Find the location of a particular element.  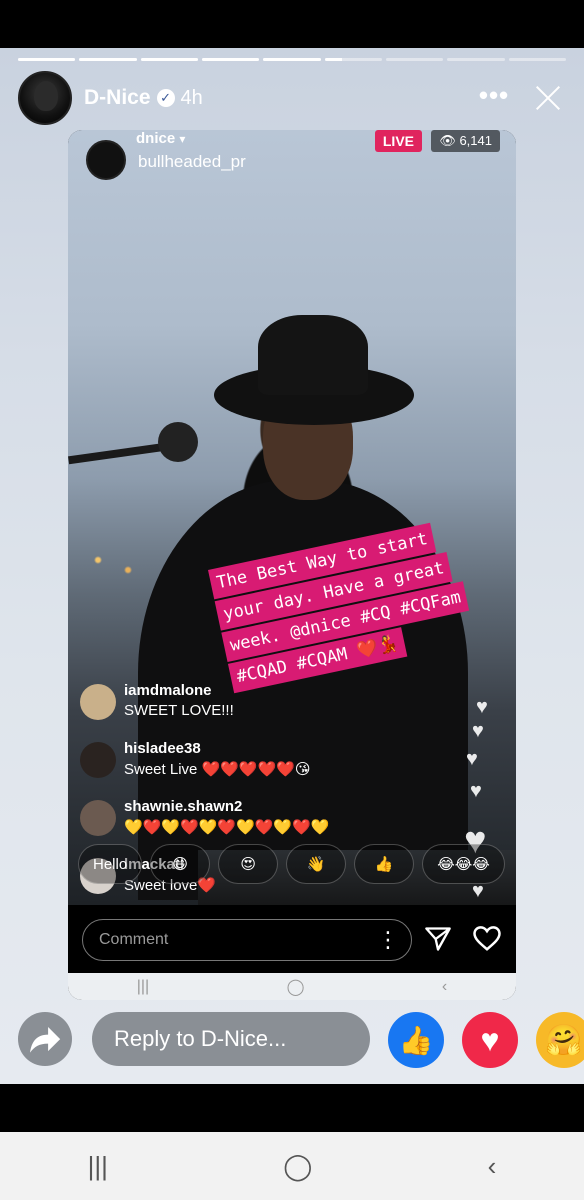

screenshot-nav-bar: ||| ◯ ‹ is located at coordinates (292, 986).